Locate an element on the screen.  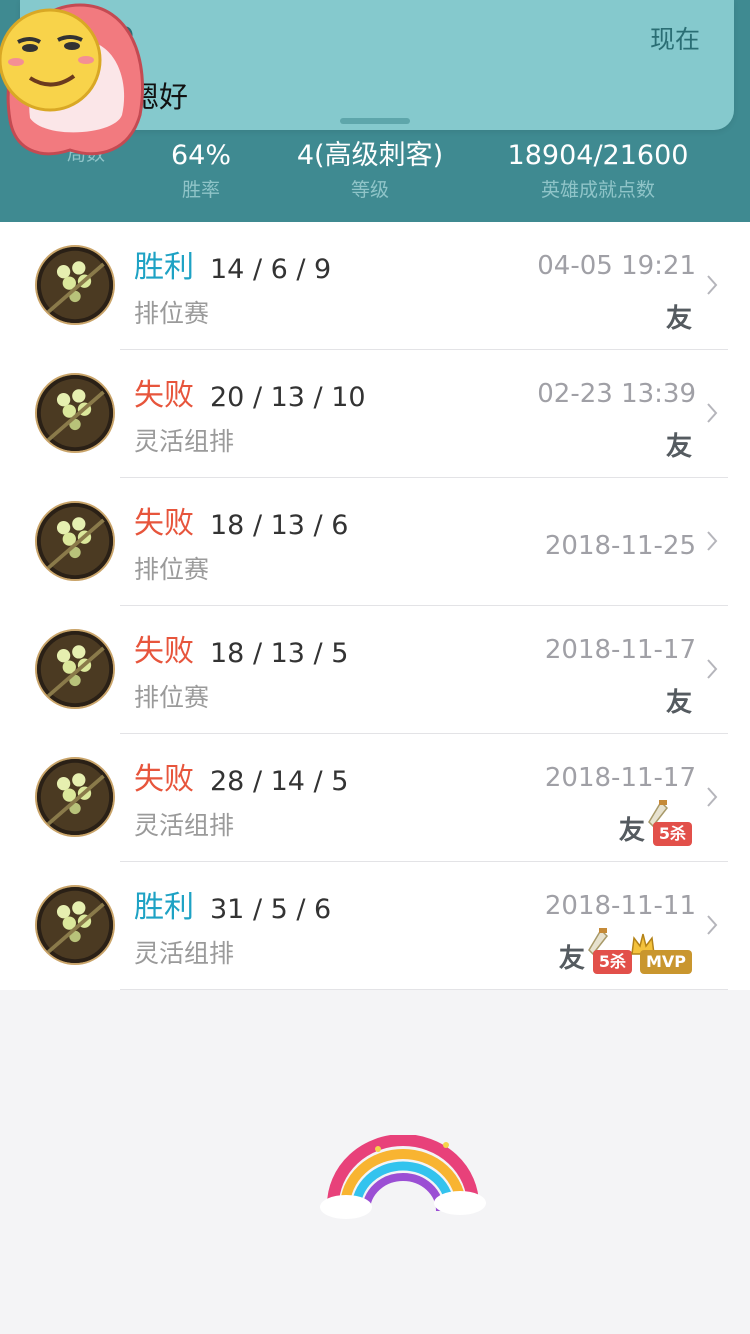
stat-winrate-value: 64% is located at coordinates (200, 155).